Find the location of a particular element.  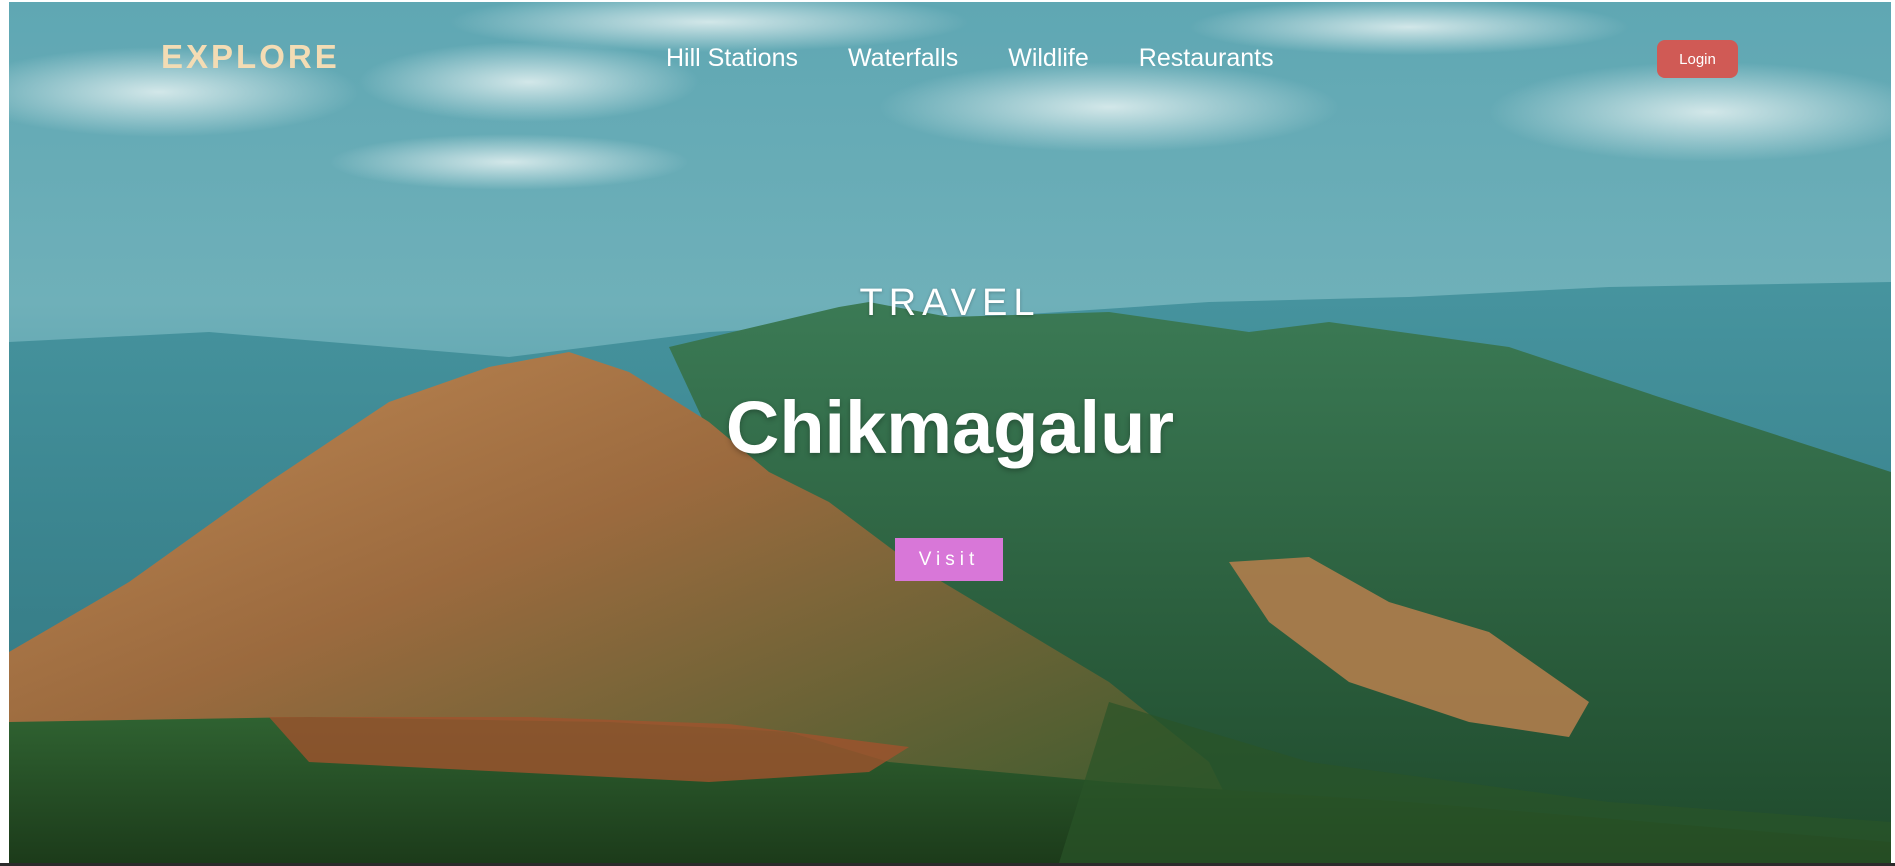

nav-link-hill-stations: Hill Stations is located at coordinates (732, 58).